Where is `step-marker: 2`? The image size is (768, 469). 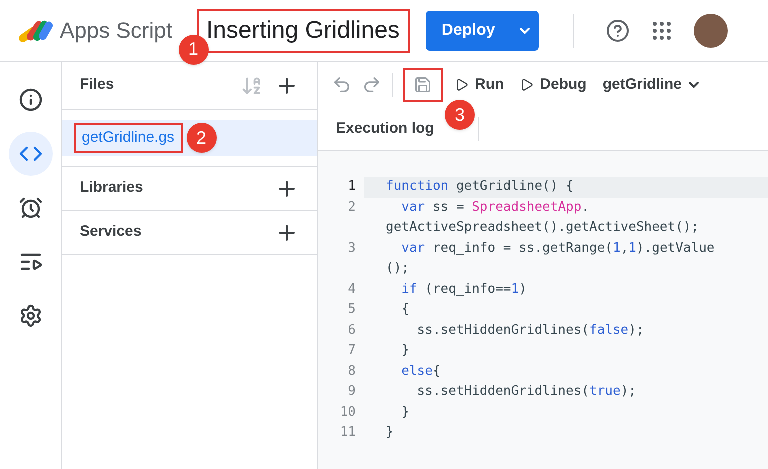
step-marker: 2 is located at coordinates (201, 138).